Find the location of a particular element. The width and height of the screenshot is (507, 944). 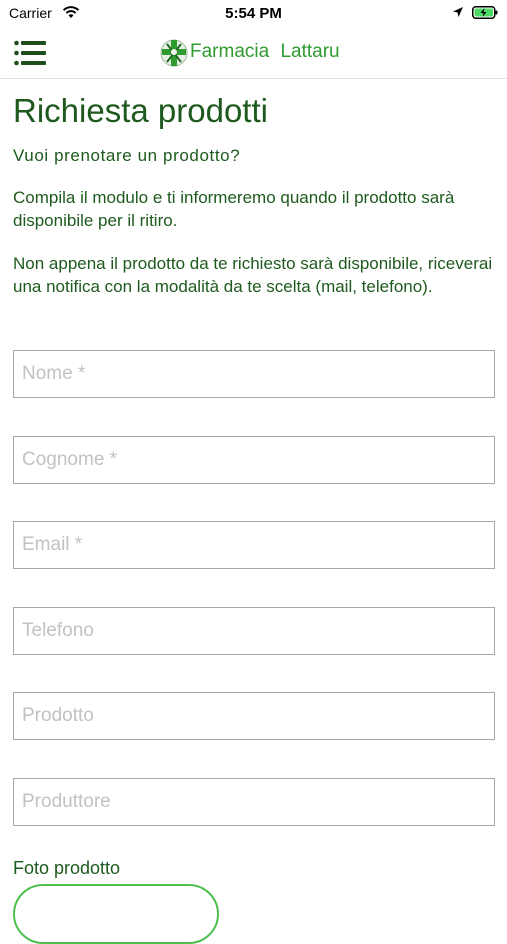

photo-upload-button is located at coordinates (116, 914).